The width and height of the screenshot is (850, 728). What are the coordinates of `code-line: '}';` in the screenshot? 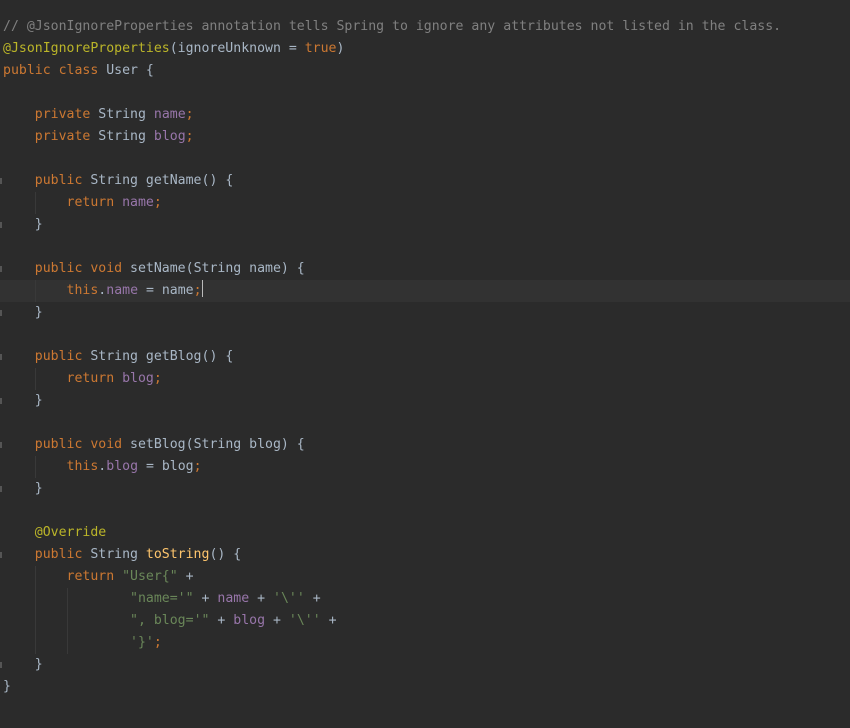 It's located at (425, 643).